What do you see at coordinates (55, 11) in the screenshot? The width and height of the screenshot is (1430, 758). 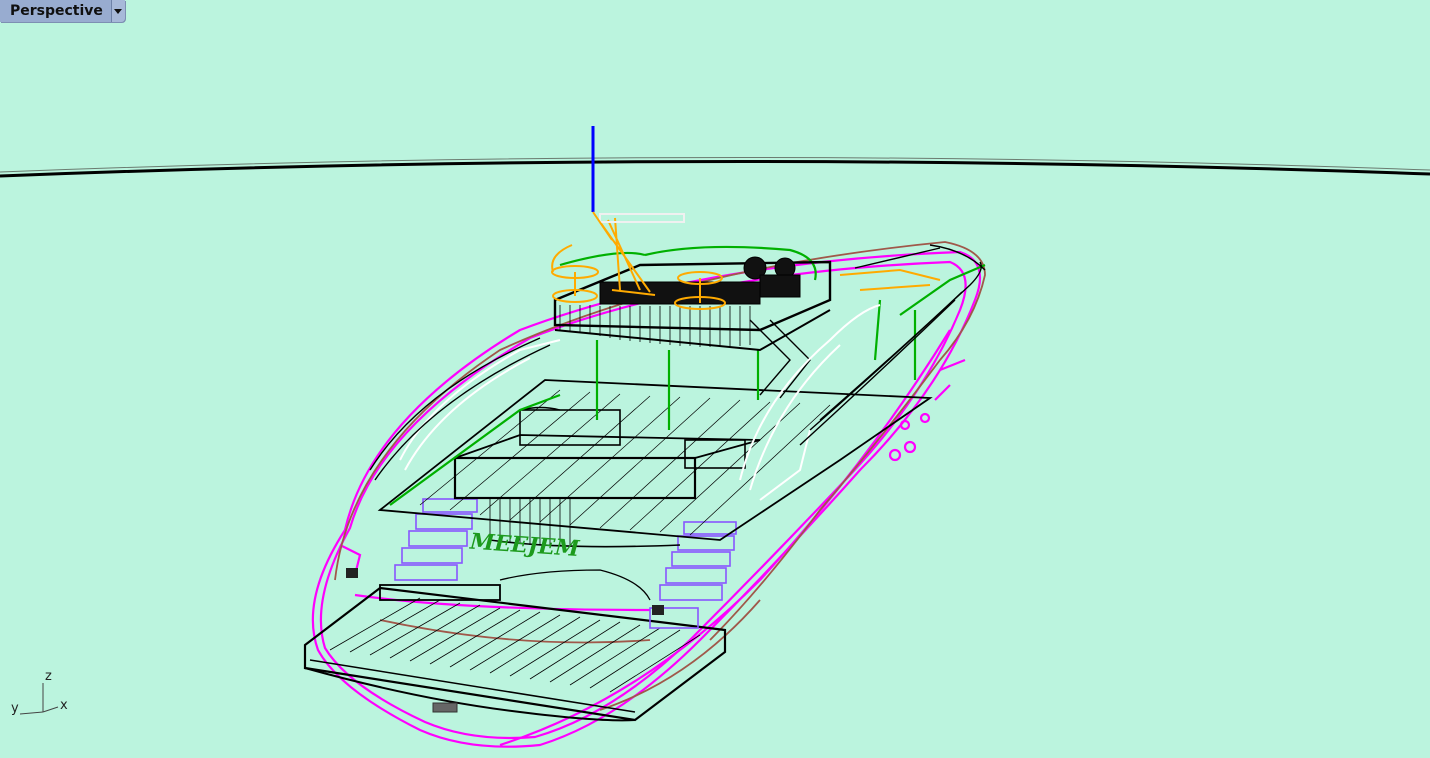 I see `viewport-name: Perspective` at bounding box center [55, 11].